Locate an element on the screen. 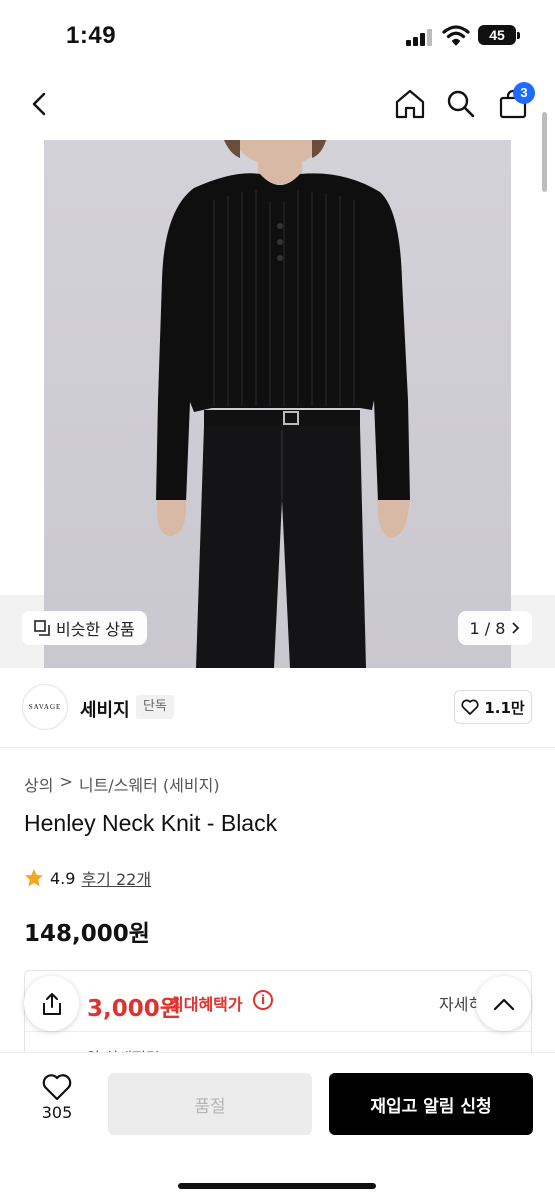 The height and width of the screenshot is (1200, 555). back-button is located at coordinates (40, 104).